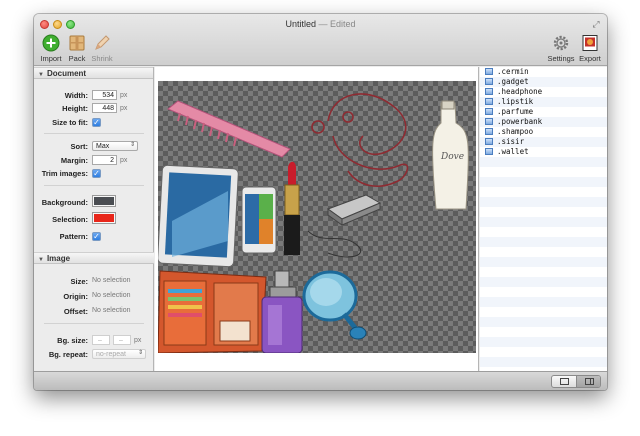 This screenshot has width=640, height=436. Describe the element at coordinates (104, 108) in the screenshot. I see `height-field: 448` at that location.